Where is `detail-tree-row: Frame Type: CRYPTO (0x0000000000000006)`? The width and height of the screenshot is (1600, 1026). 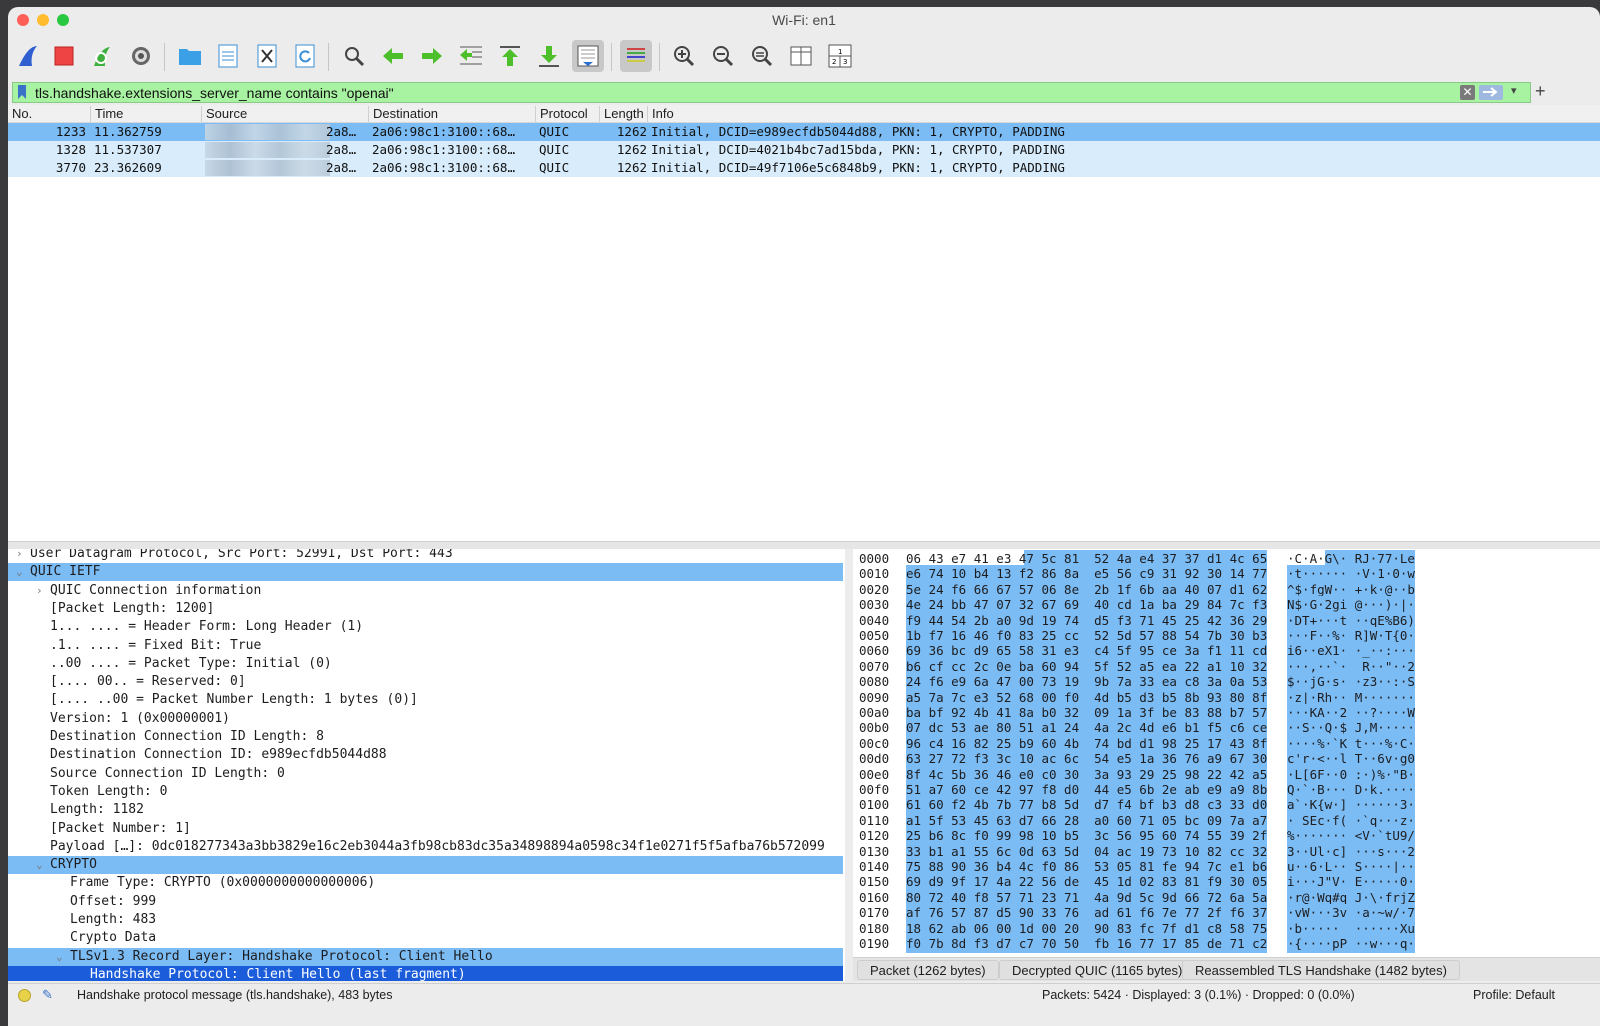 detail-tree-row: Frame Type: CRYPTO (0x0000000000000006) is located at coordinates (425, 883).